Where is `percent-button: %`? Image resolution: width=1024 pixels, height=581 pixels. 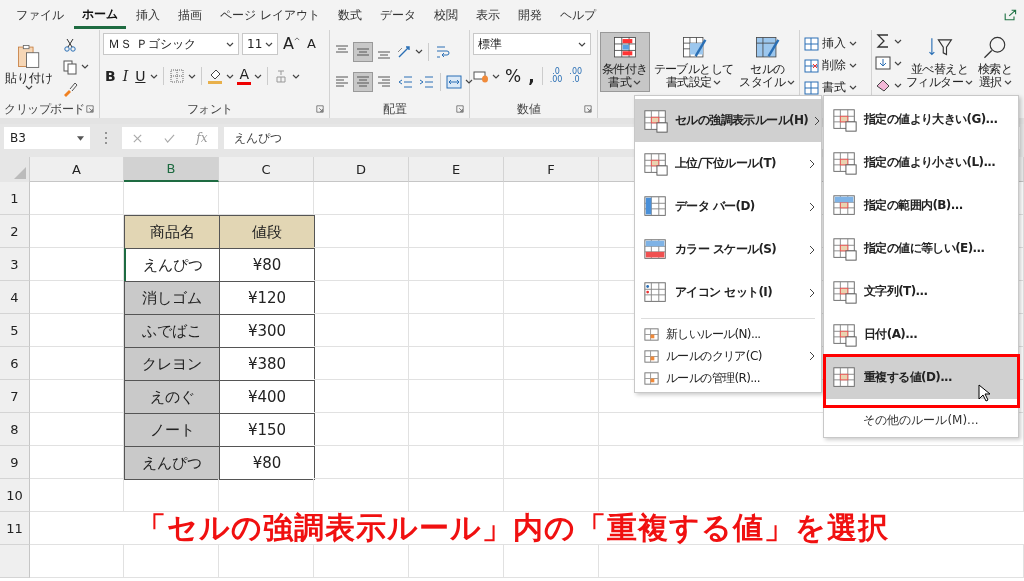 percent-button: % is located at coordinates (513, 76).